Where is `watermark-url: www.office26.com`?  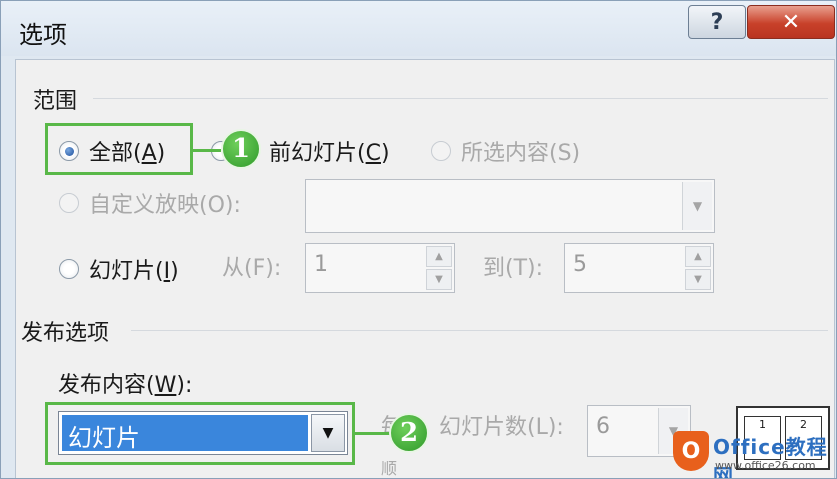 watermark-url: www.office26.com is located at coordinates (765, 465).